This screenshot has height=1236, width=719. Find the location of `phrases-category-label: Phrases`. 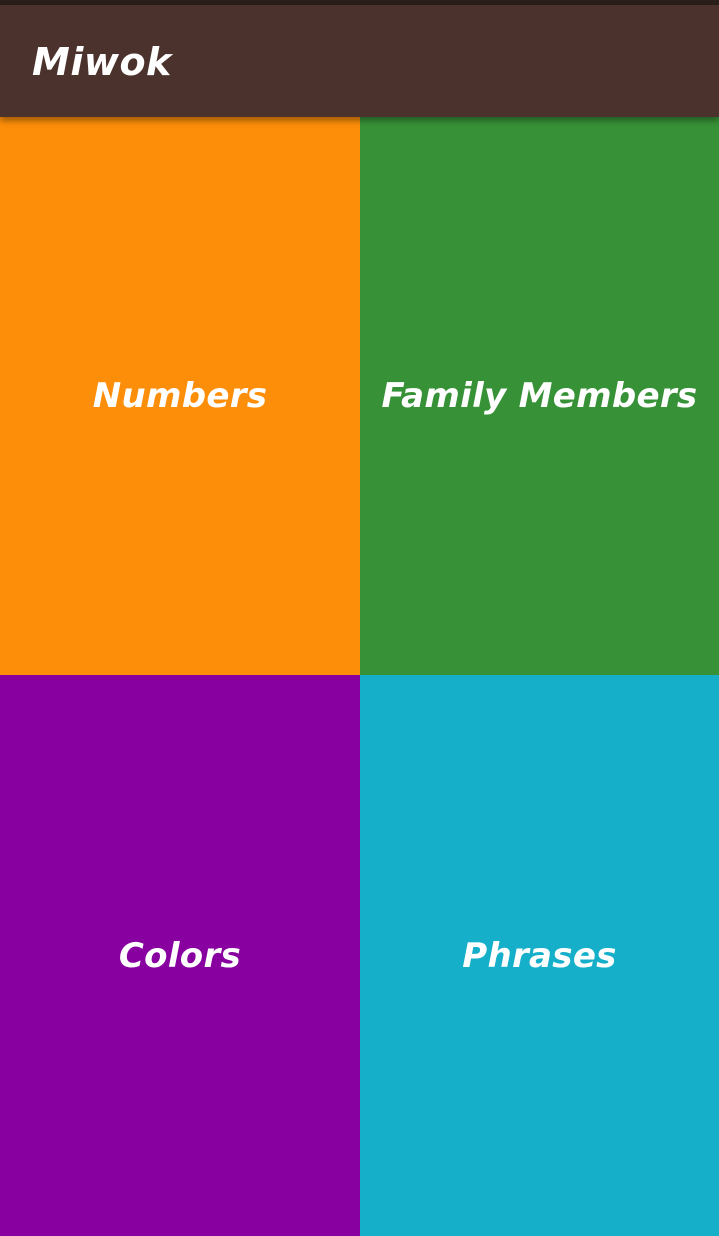

phrases-category-label: Phrases is located at coordinates (539, 955).